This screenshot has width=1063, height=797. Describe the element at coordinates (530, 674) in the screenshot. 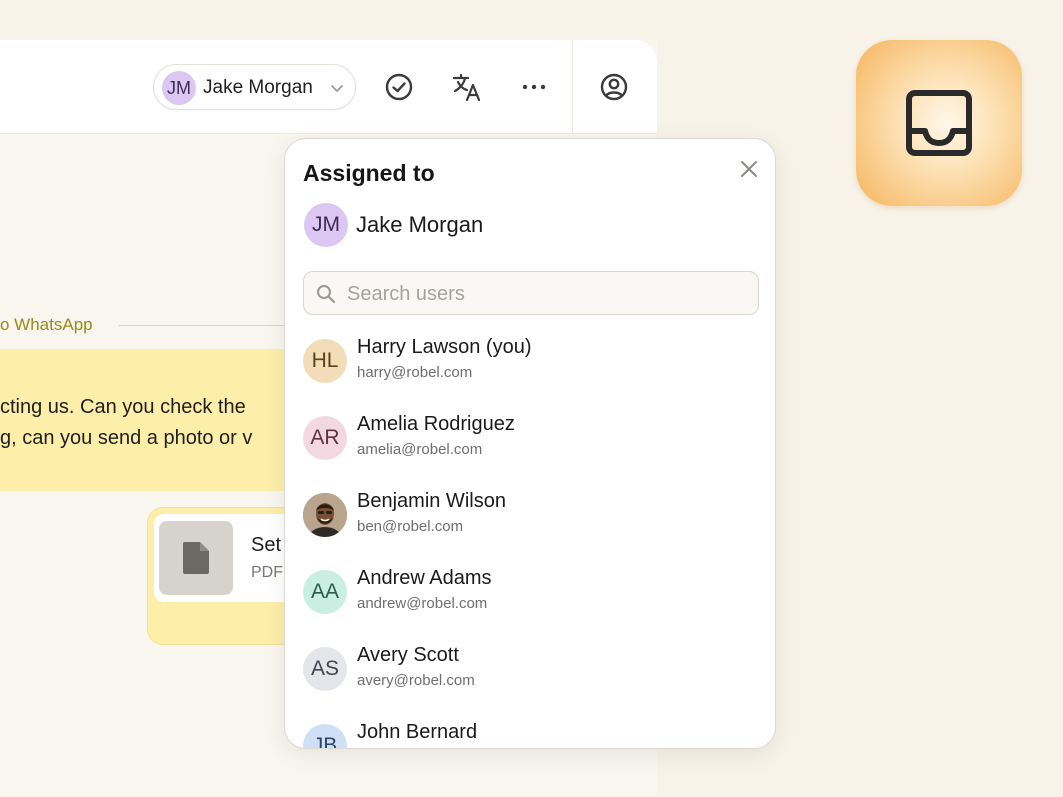

I see `user-list-item: AS Avery Scott avery@robel.com` at that location.